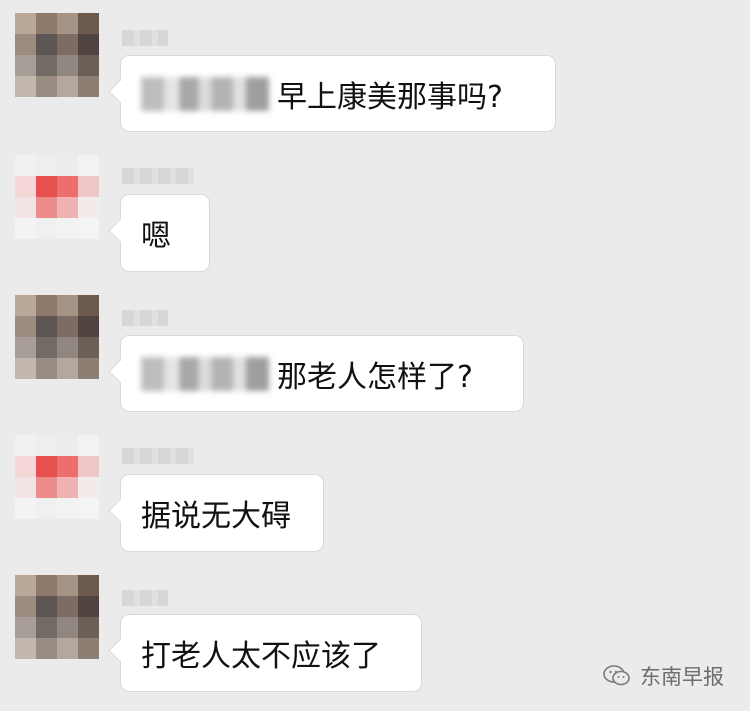  Describe the element at coordinates (261, 656) in the screenshot. I see `message-text: 打老人太不应该了` at that location.